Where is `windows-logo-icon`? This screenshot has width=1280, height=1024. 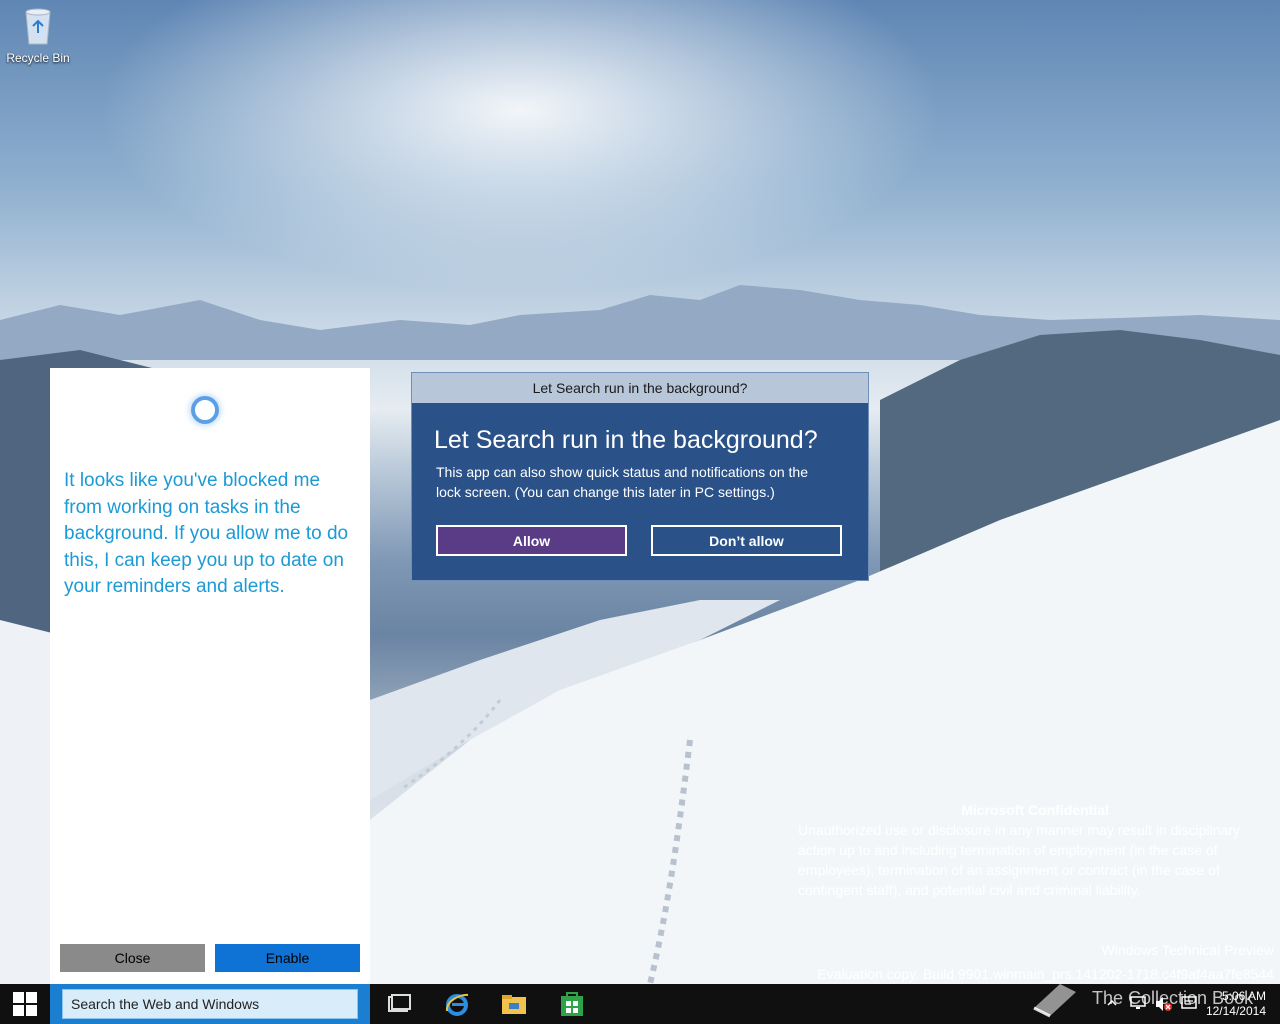 windows-logo-icon is located at coordinates (25, 1004).